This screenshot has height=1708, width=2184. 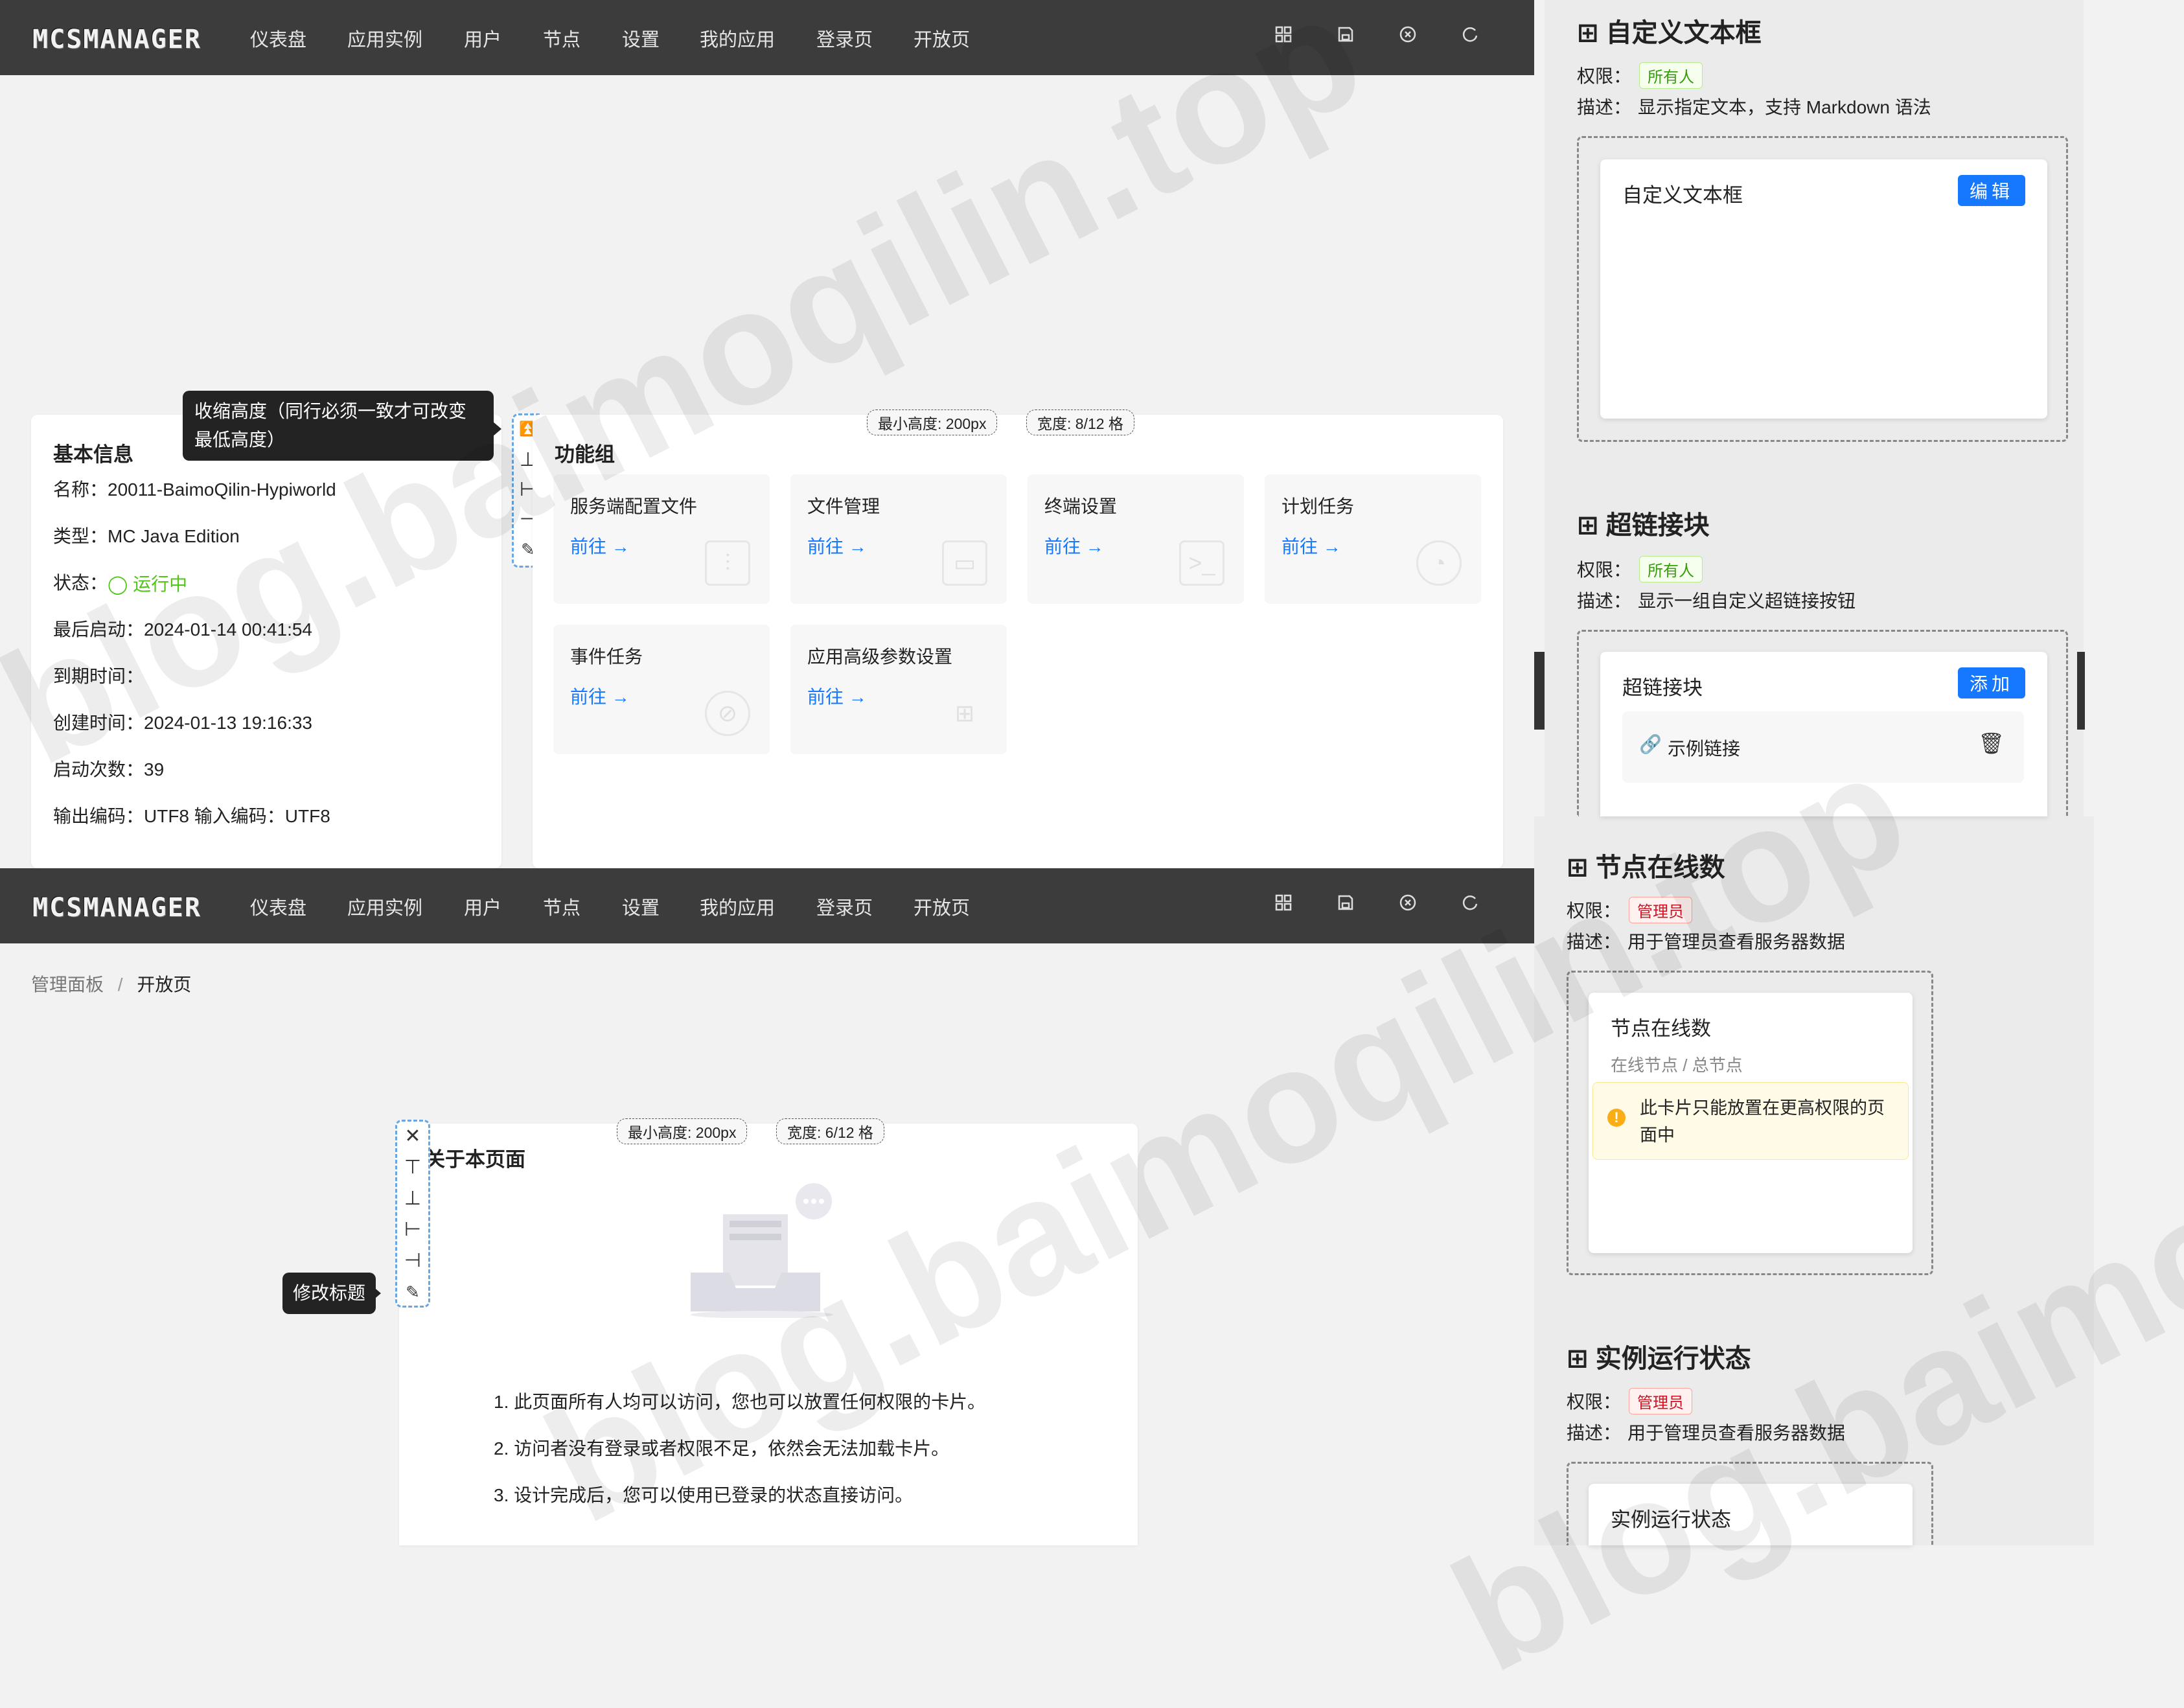 I want to click on section-desc: 用于管理员查看服务器数据, so click(x=1736, y=1433).